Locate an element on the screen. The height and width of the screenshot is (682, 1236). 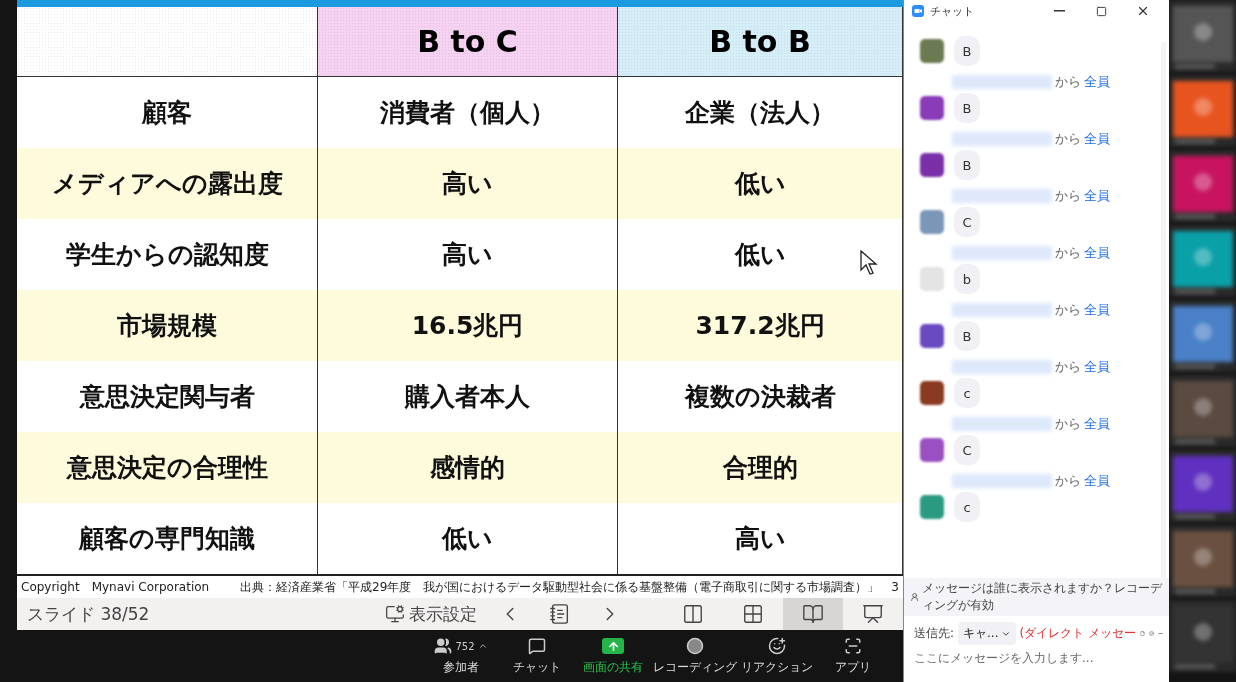
minimize-icon is located at coordinates (1059, 11).